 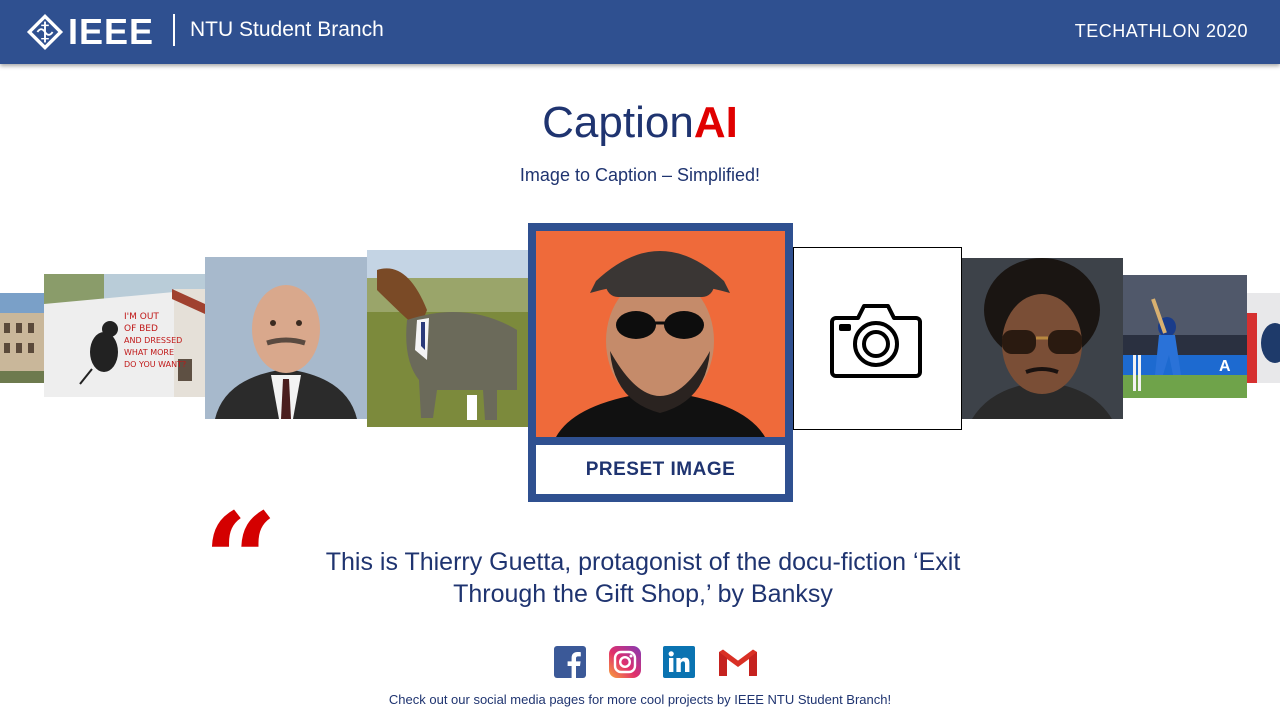 I want to click on linkedin-icon, so click(x=679, y=662).